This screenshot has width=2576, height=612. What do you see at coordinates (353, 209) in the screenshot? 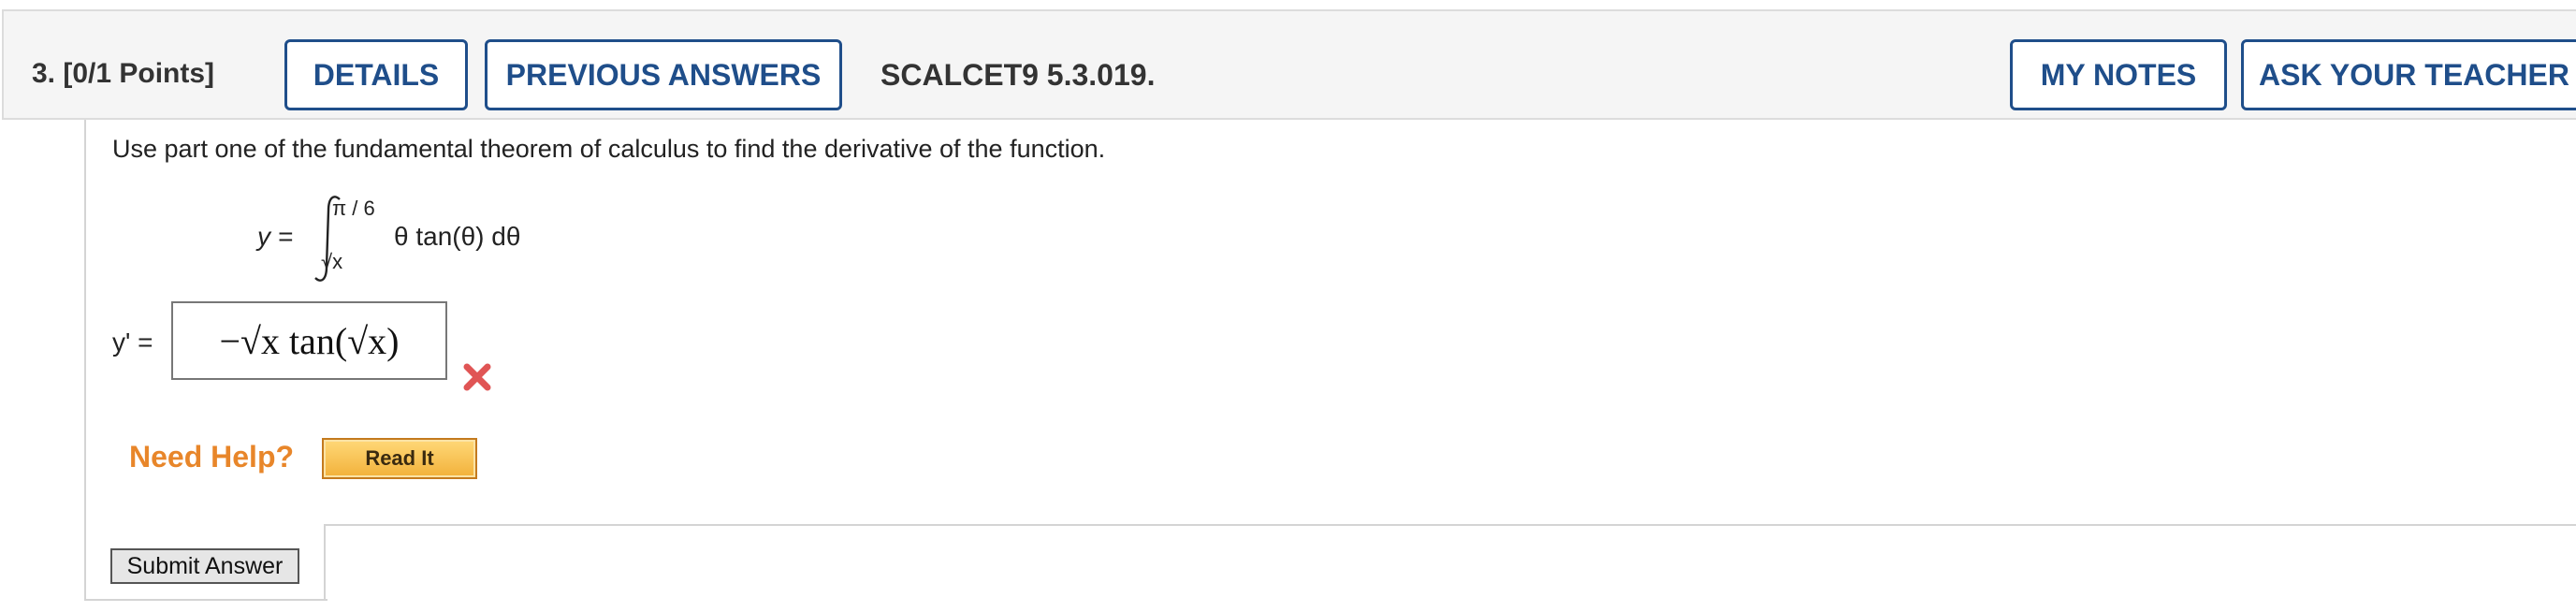
I see `upper-limit: π / 6` at bounding box center [353, 209].